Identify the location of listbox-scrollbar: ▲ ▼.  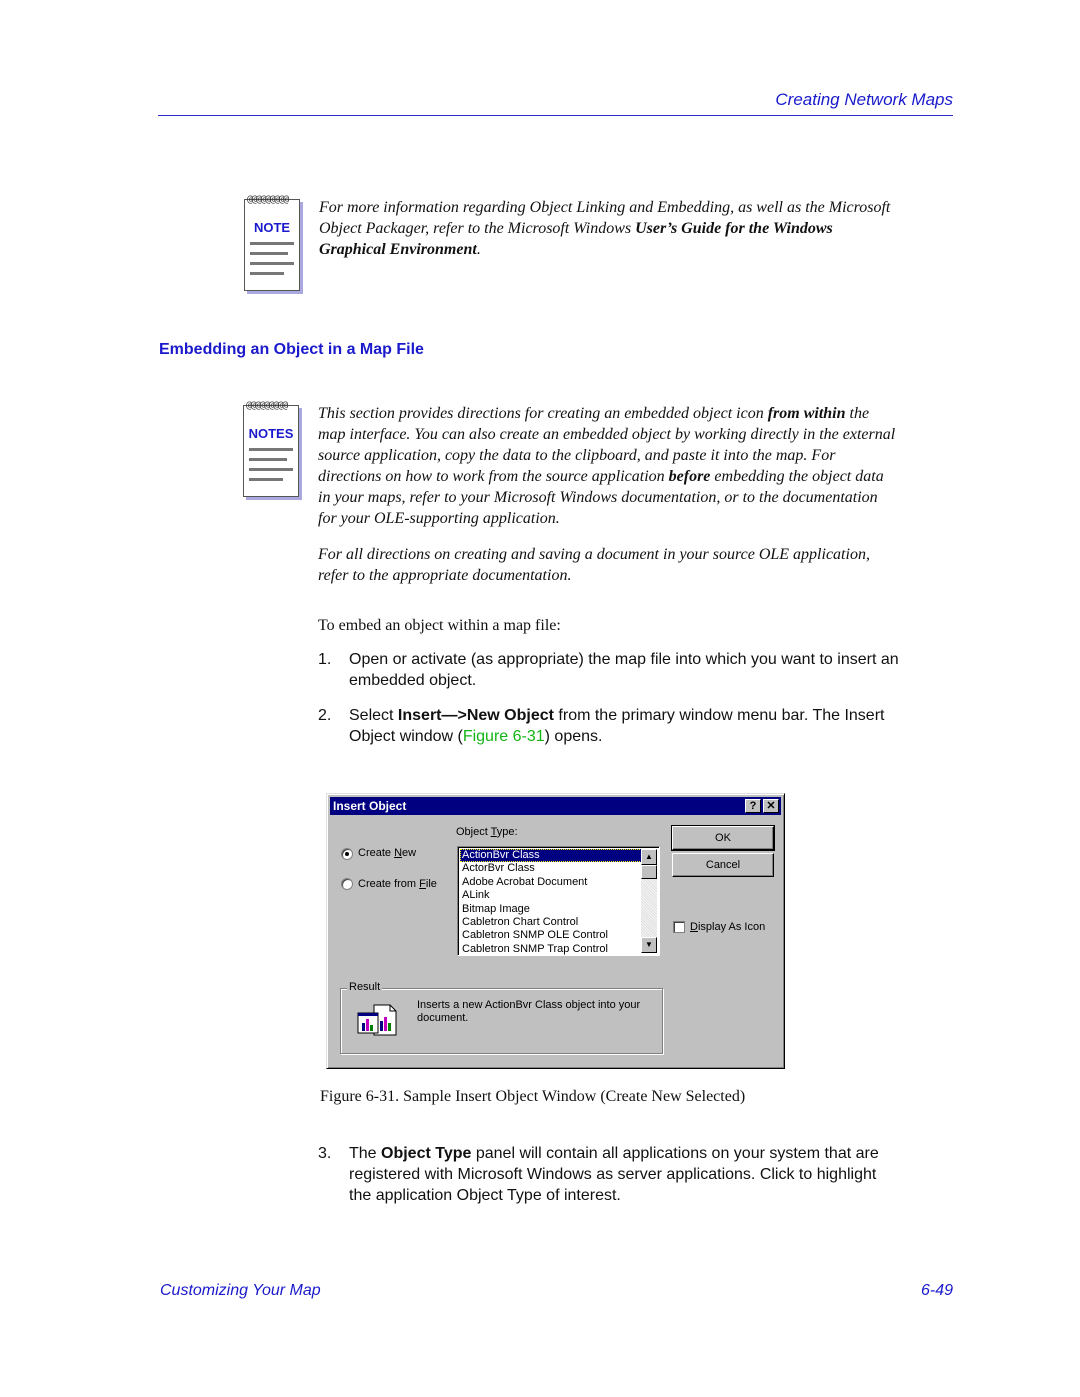
(649, 901).